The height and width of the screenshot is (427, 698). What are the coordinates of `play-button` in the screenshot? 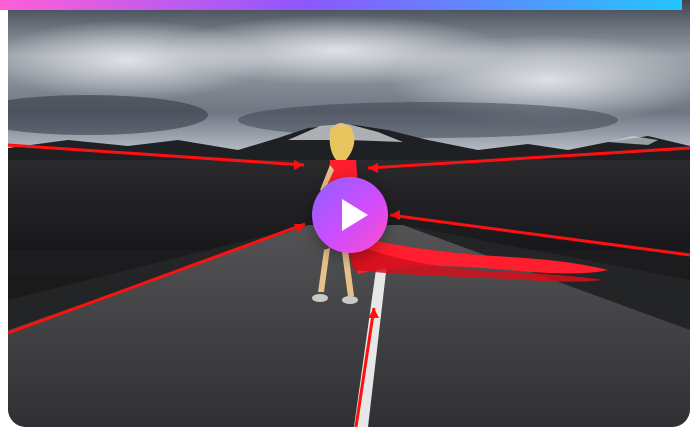 It's located at (350, 215).